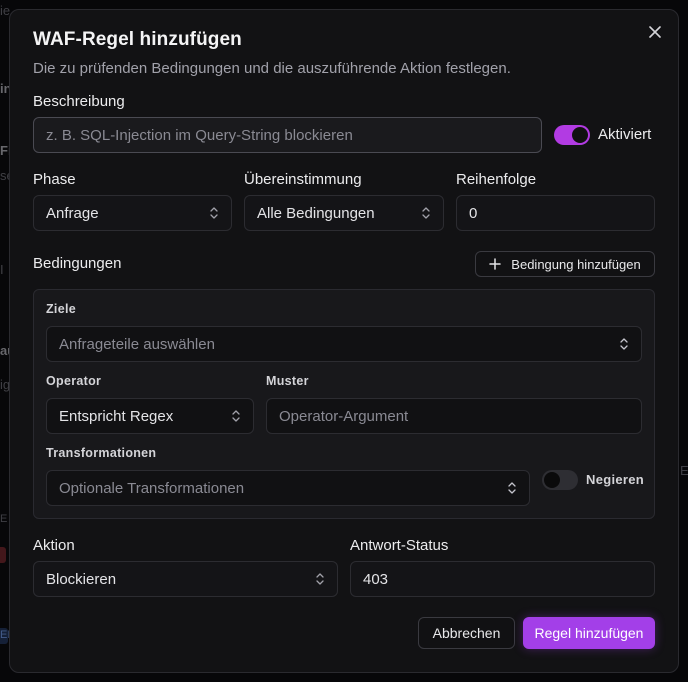  What do you see at coordinates (79, 101) in the screenshot?
I see `description-label: Beschreibung` at bounding box center [79, 101].